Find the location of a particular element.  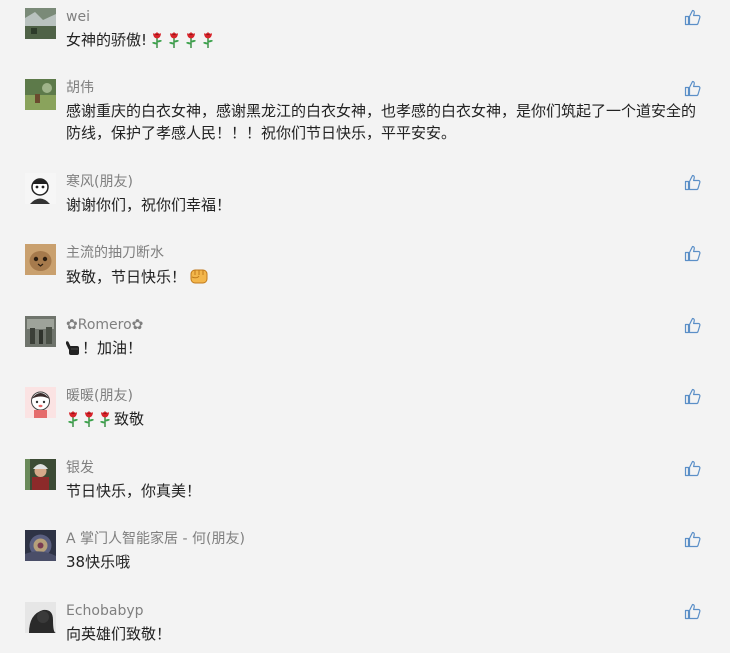

commenter-name: ✿Romero✿ is located at coordinates (104, 325).